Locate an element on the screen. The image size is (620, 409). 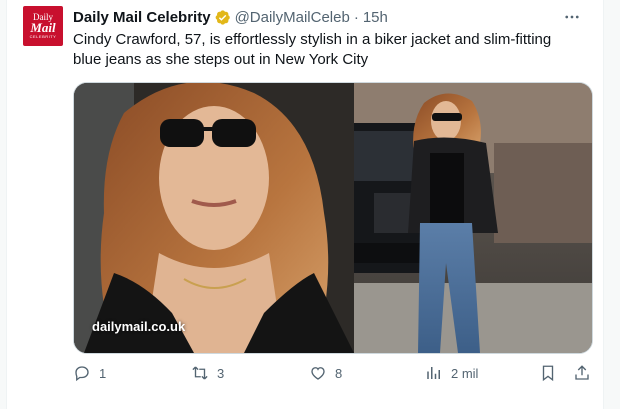
heart-icon is located at coordinates (318, 373).